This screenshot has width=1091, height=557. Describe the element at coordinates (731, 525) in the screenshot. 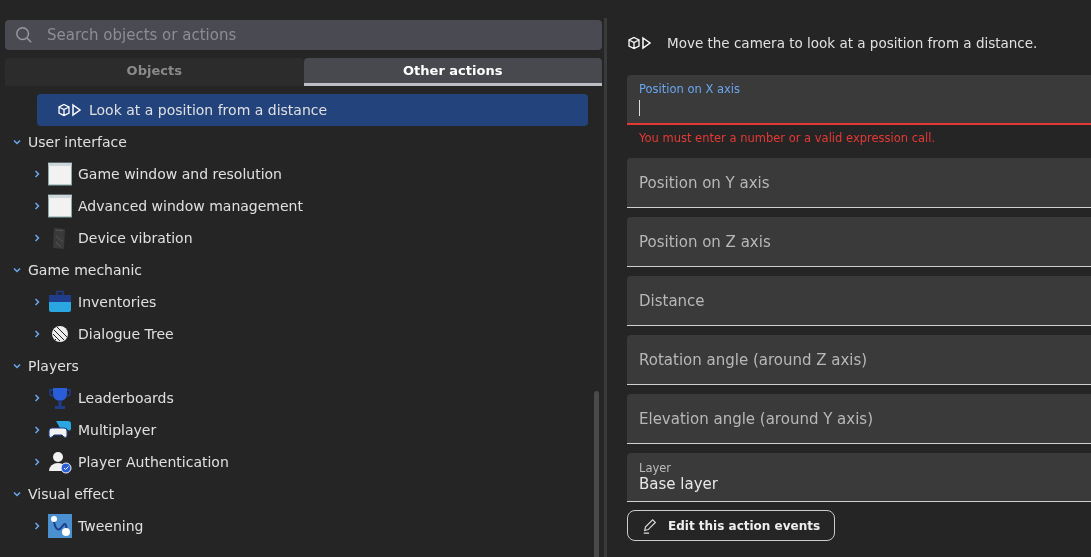

I see `edit-events-button: Edit this action events` at that location.